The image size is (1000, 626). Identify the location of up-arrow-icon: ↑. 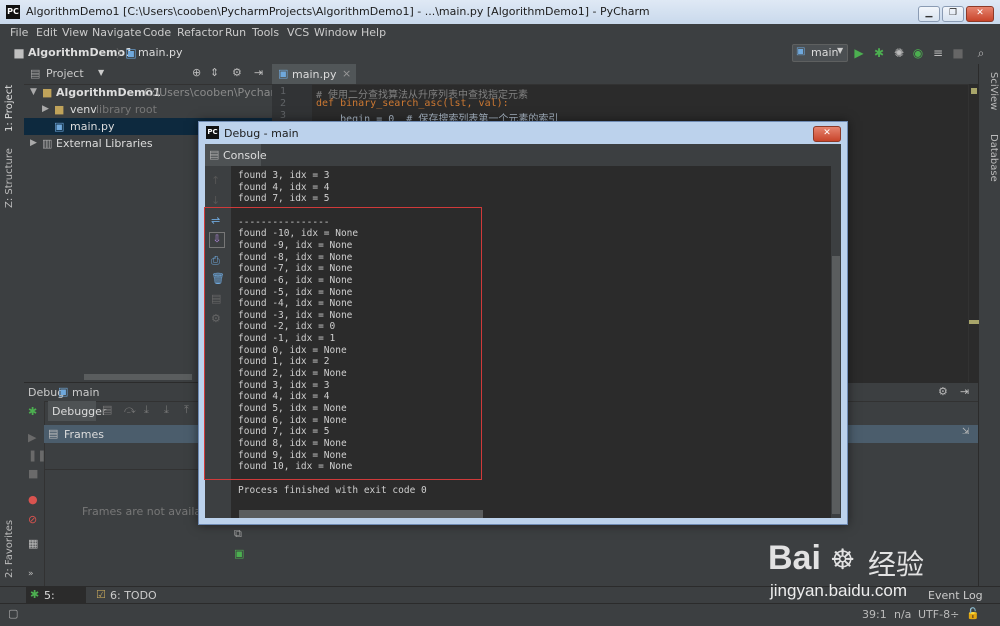
(215, 180).